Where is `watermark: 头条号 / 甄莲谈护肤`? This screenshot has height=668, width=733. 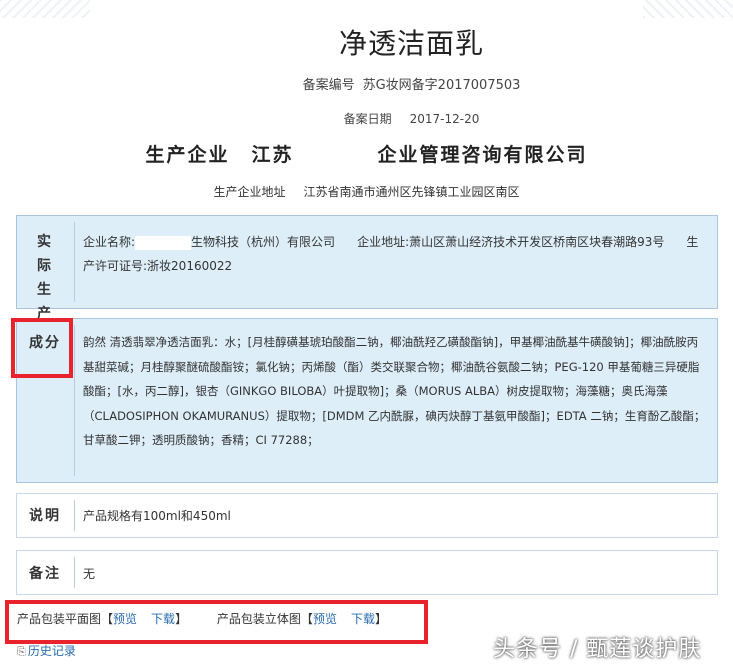 watermark: 头条号 / 甄莲谈护肤 is located at coordinates (597, 649).